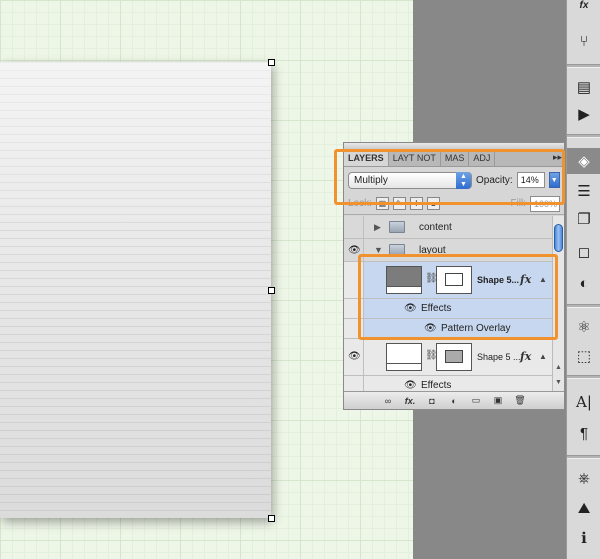 The image size is (600, 559). What do you see at coordinates (583, 327) in the screenshot?
I see `styles-icon: ⚛` at bounding box center [583, 327].